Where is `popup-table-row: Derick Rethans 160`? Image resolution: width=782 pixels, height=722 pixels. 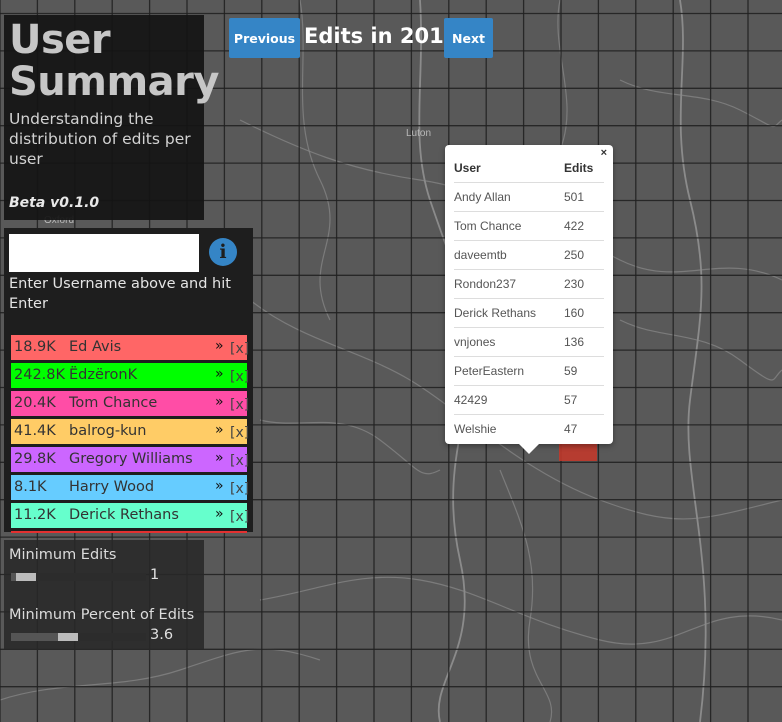 popup-table-row: Derick Rethans 160 is located at coordinates (529, 313).